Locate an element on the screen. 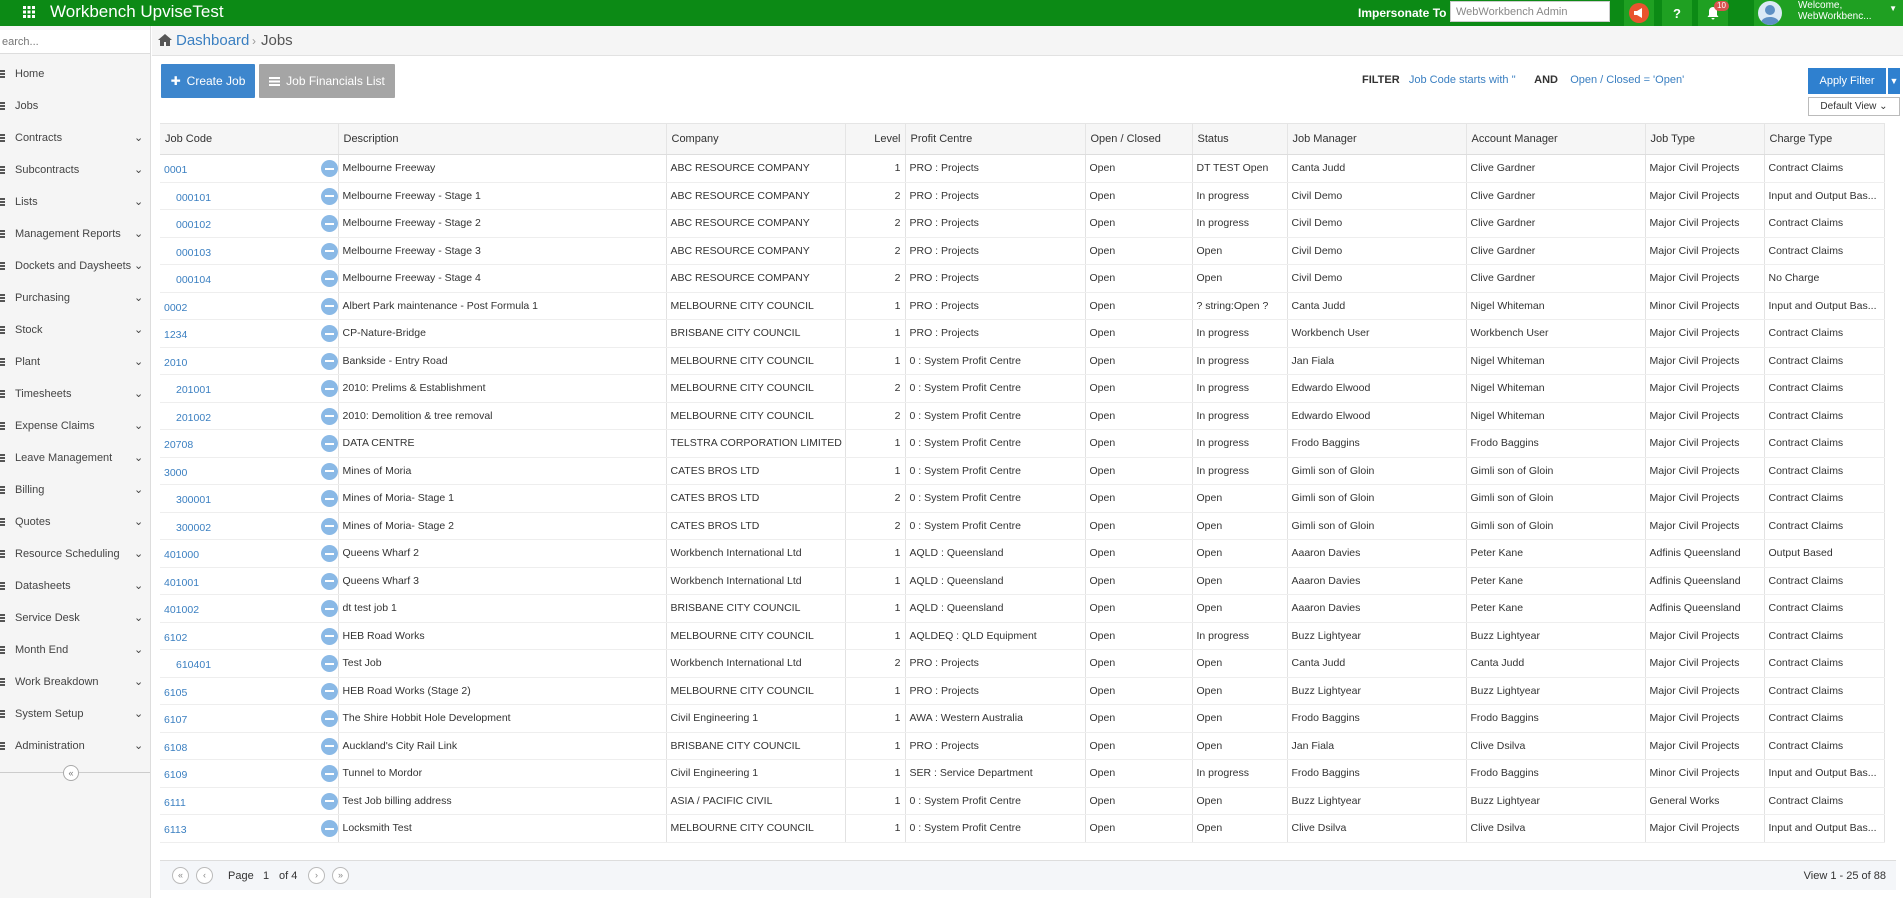 The image size is (1903, 898). sidebar-item-resource-scheduling: Resource Scheduling ⌄ is located at coordinates (75, 554).